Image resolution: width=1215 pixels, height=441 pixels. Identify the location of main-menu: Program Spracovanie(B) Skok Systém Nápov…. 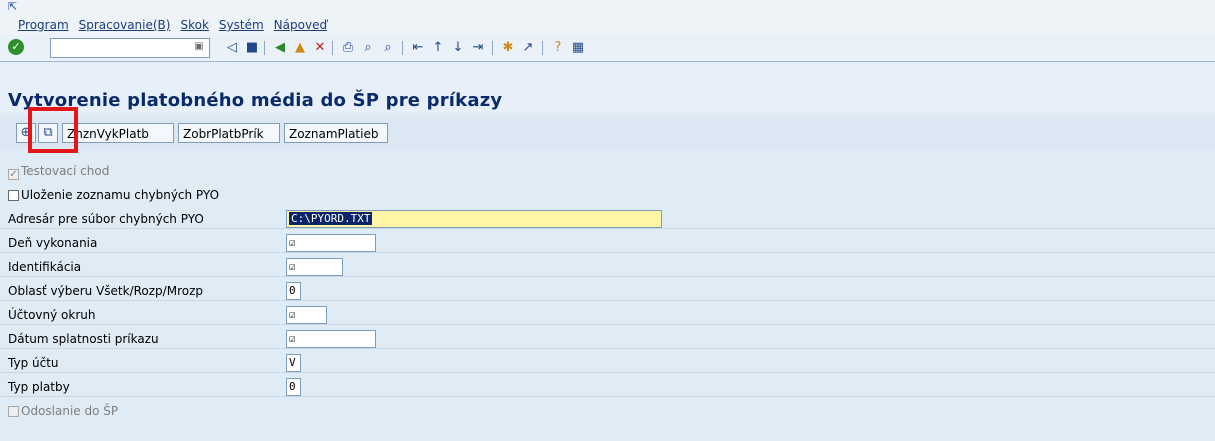
(177, 25).